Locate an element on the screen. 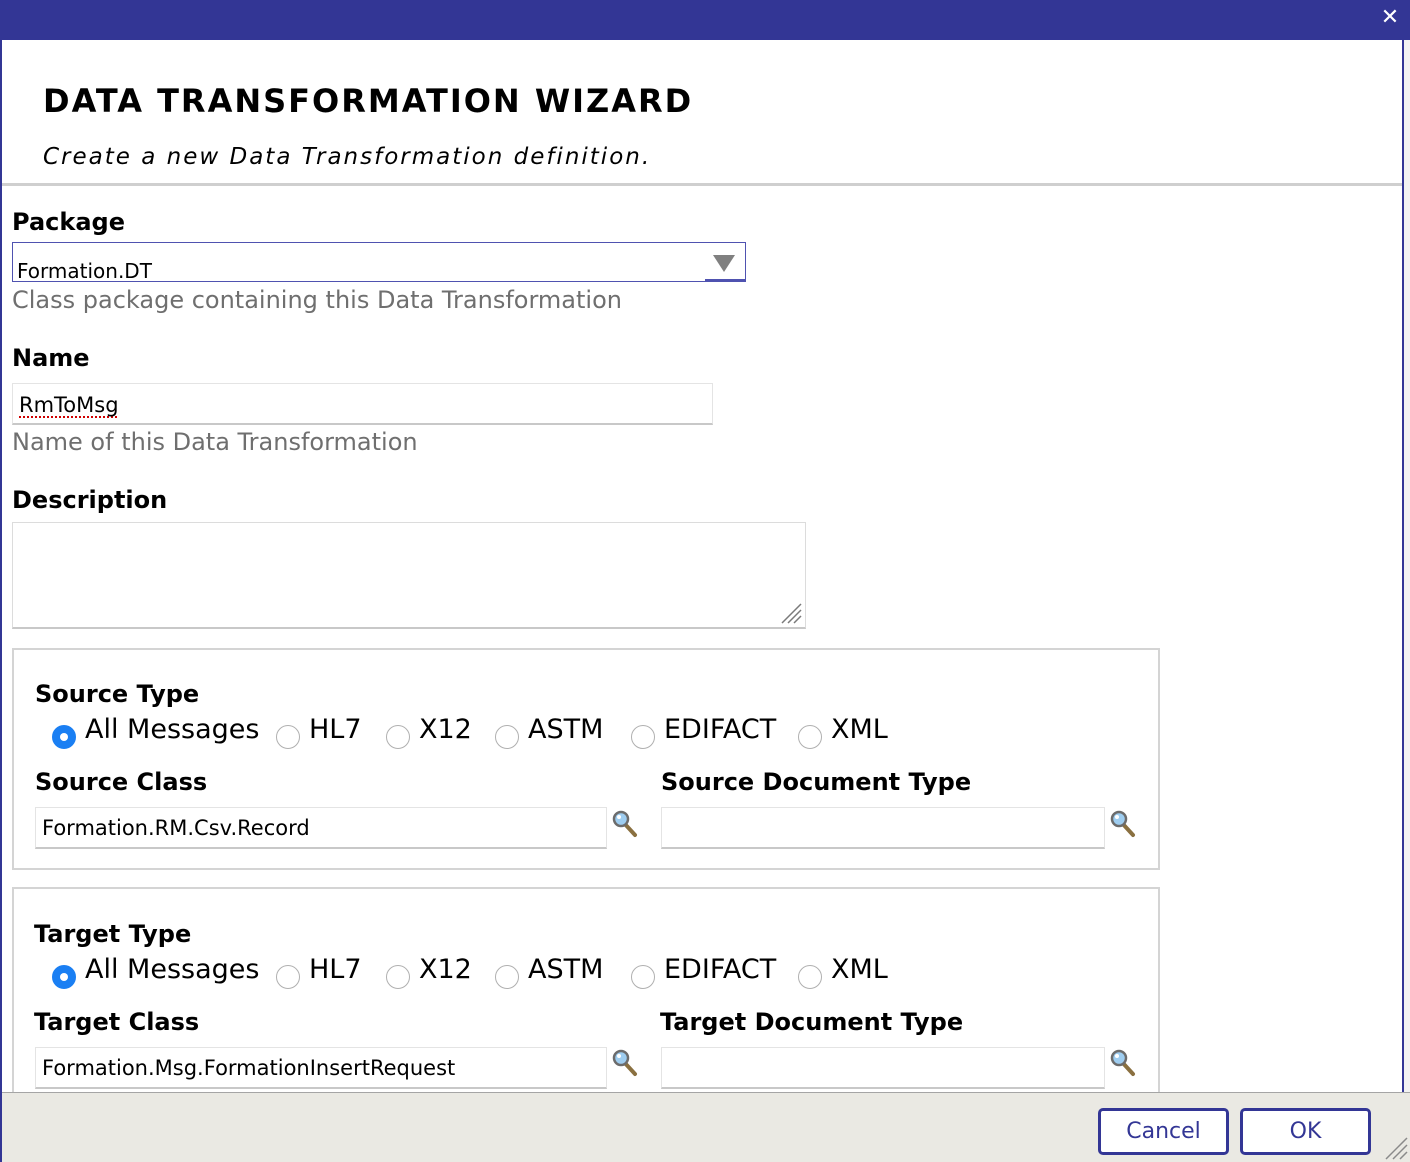 The width and height of the screenshot is (1410, 1162). ok-button: OK is located at coordinates (1305, 1131).